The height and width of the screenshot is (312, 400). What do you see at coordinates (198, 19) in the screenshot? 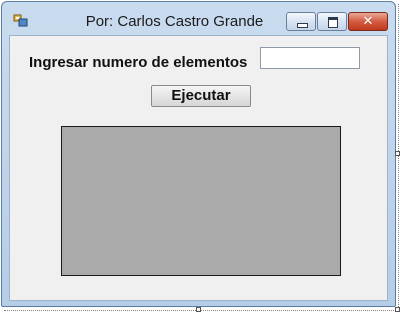
I see `title-bar: Por: Carlos Castro Grande ✕` at bounding box center [198, 19].